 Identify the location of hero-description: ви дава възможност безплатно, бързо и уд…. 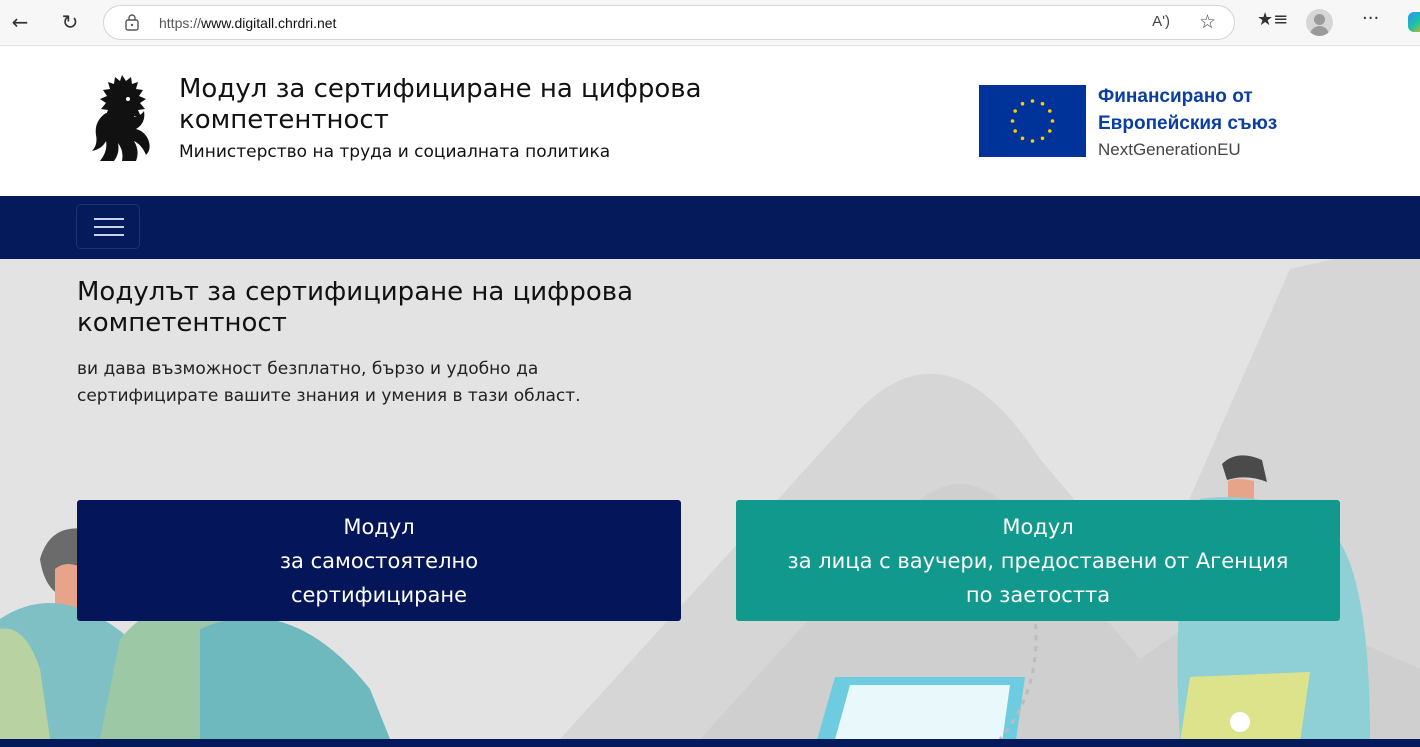
(329, 382).